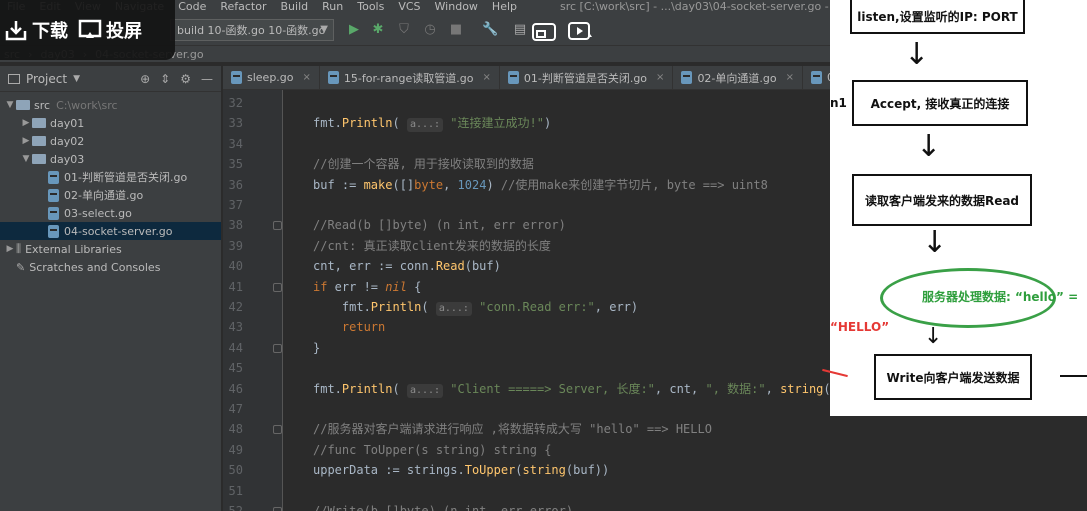 Image resolution: width=1087 pixels, height=511 pixels. I want to click on tree-item-label: External Libraries, so click(73, 249).